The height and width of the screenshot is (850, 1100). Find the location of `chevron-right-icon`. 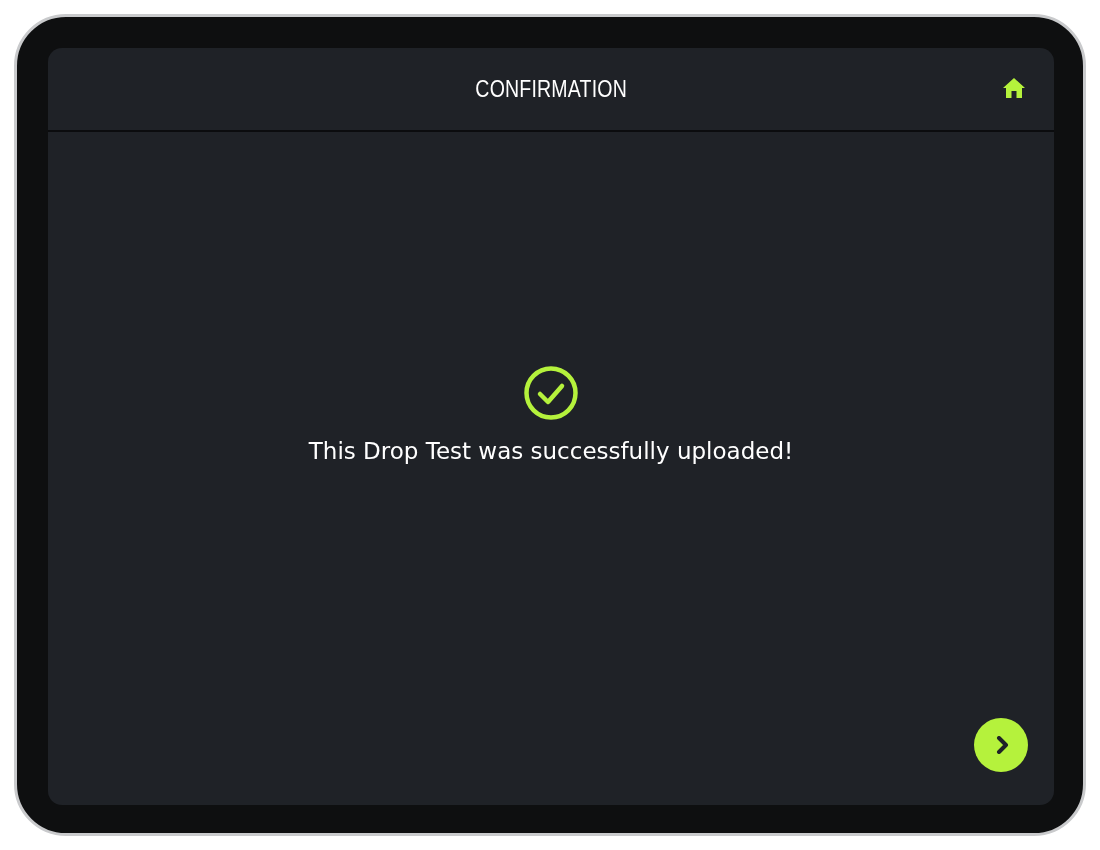

chevron-right-icon is located at coordinates (1002, 745).